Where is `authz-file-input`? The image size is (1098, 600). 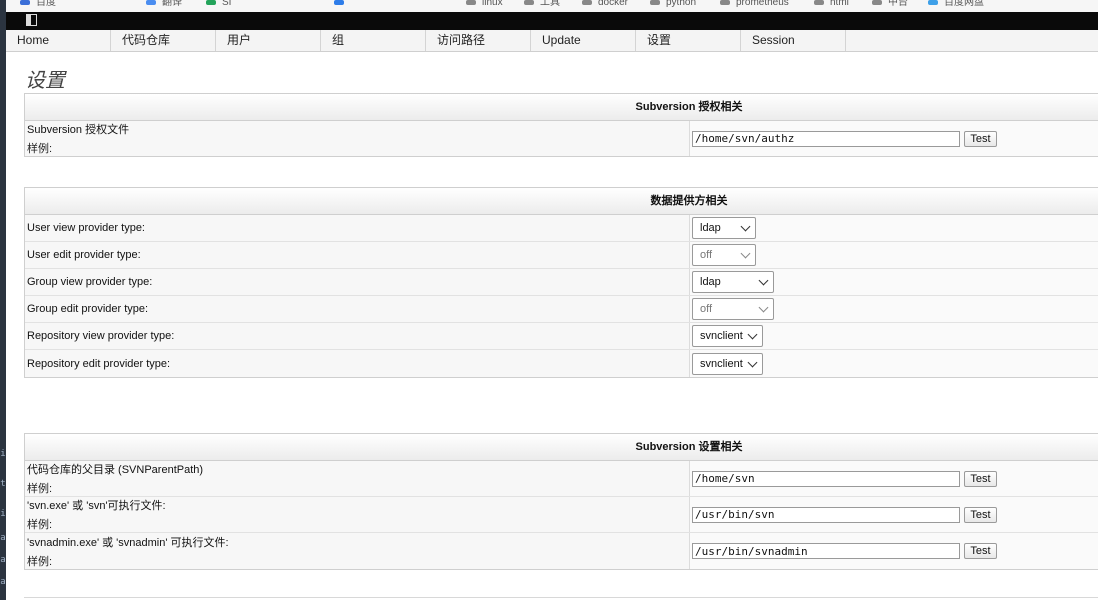
authz-file-input is located at coordinates (826, 138).